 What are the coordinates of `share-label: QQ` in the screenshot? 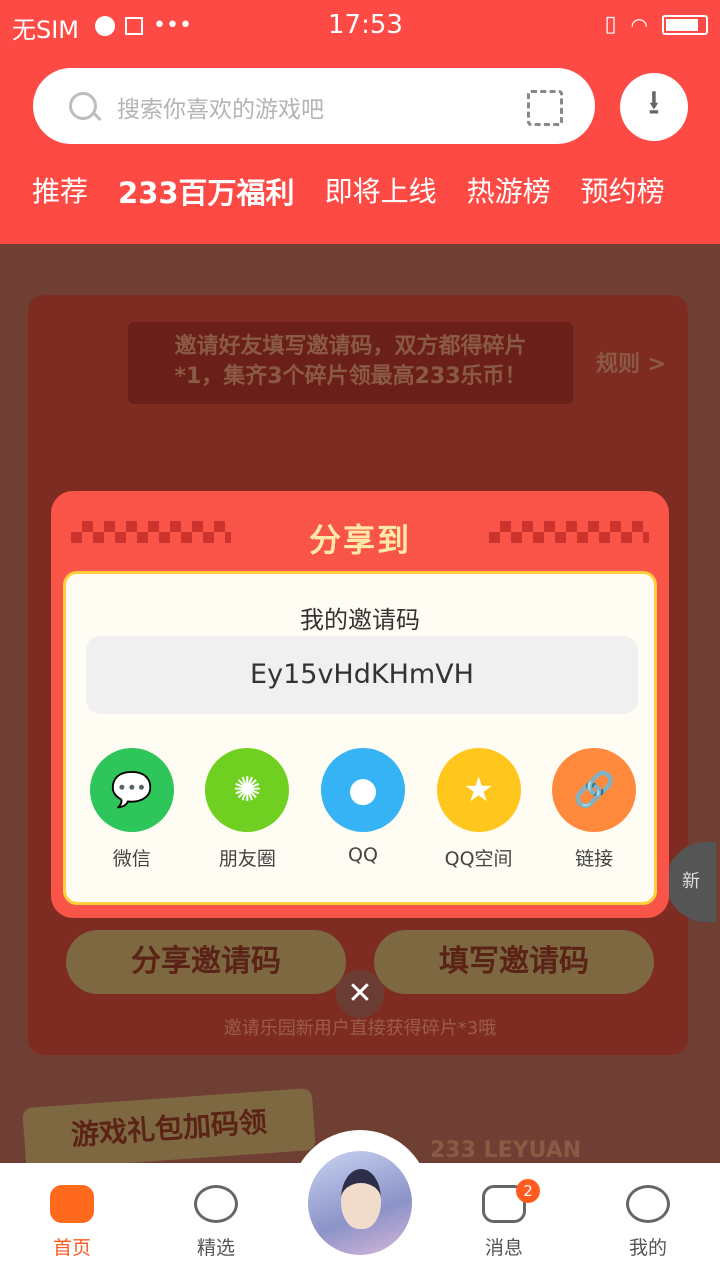 It's located at (363, 855).